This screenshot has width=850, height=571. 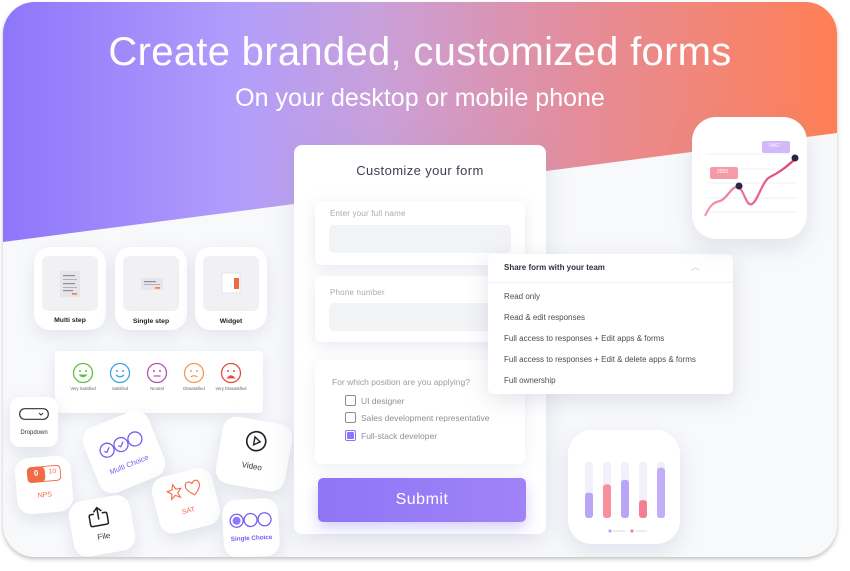 I want to click on chip-label: Dropdown, so click(x=34, y=433).